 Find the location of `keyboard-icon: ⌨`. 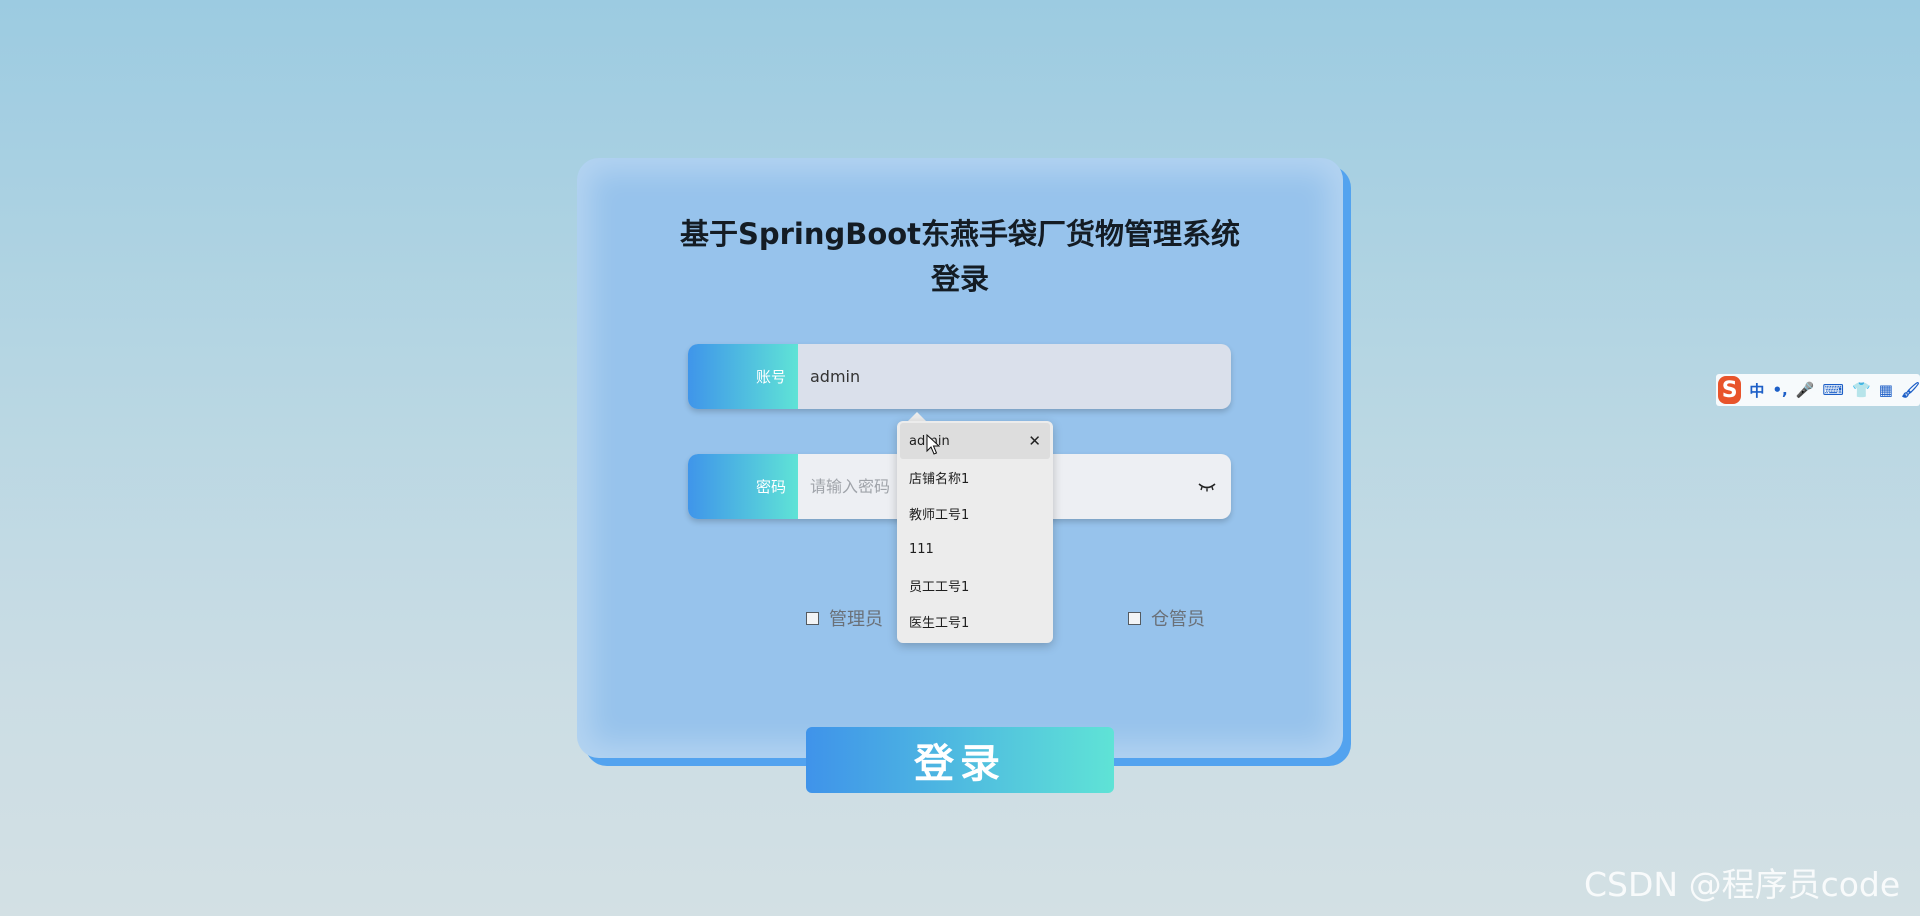

keyboard-icon: ⌨ is located at coordinates (1833, 390).